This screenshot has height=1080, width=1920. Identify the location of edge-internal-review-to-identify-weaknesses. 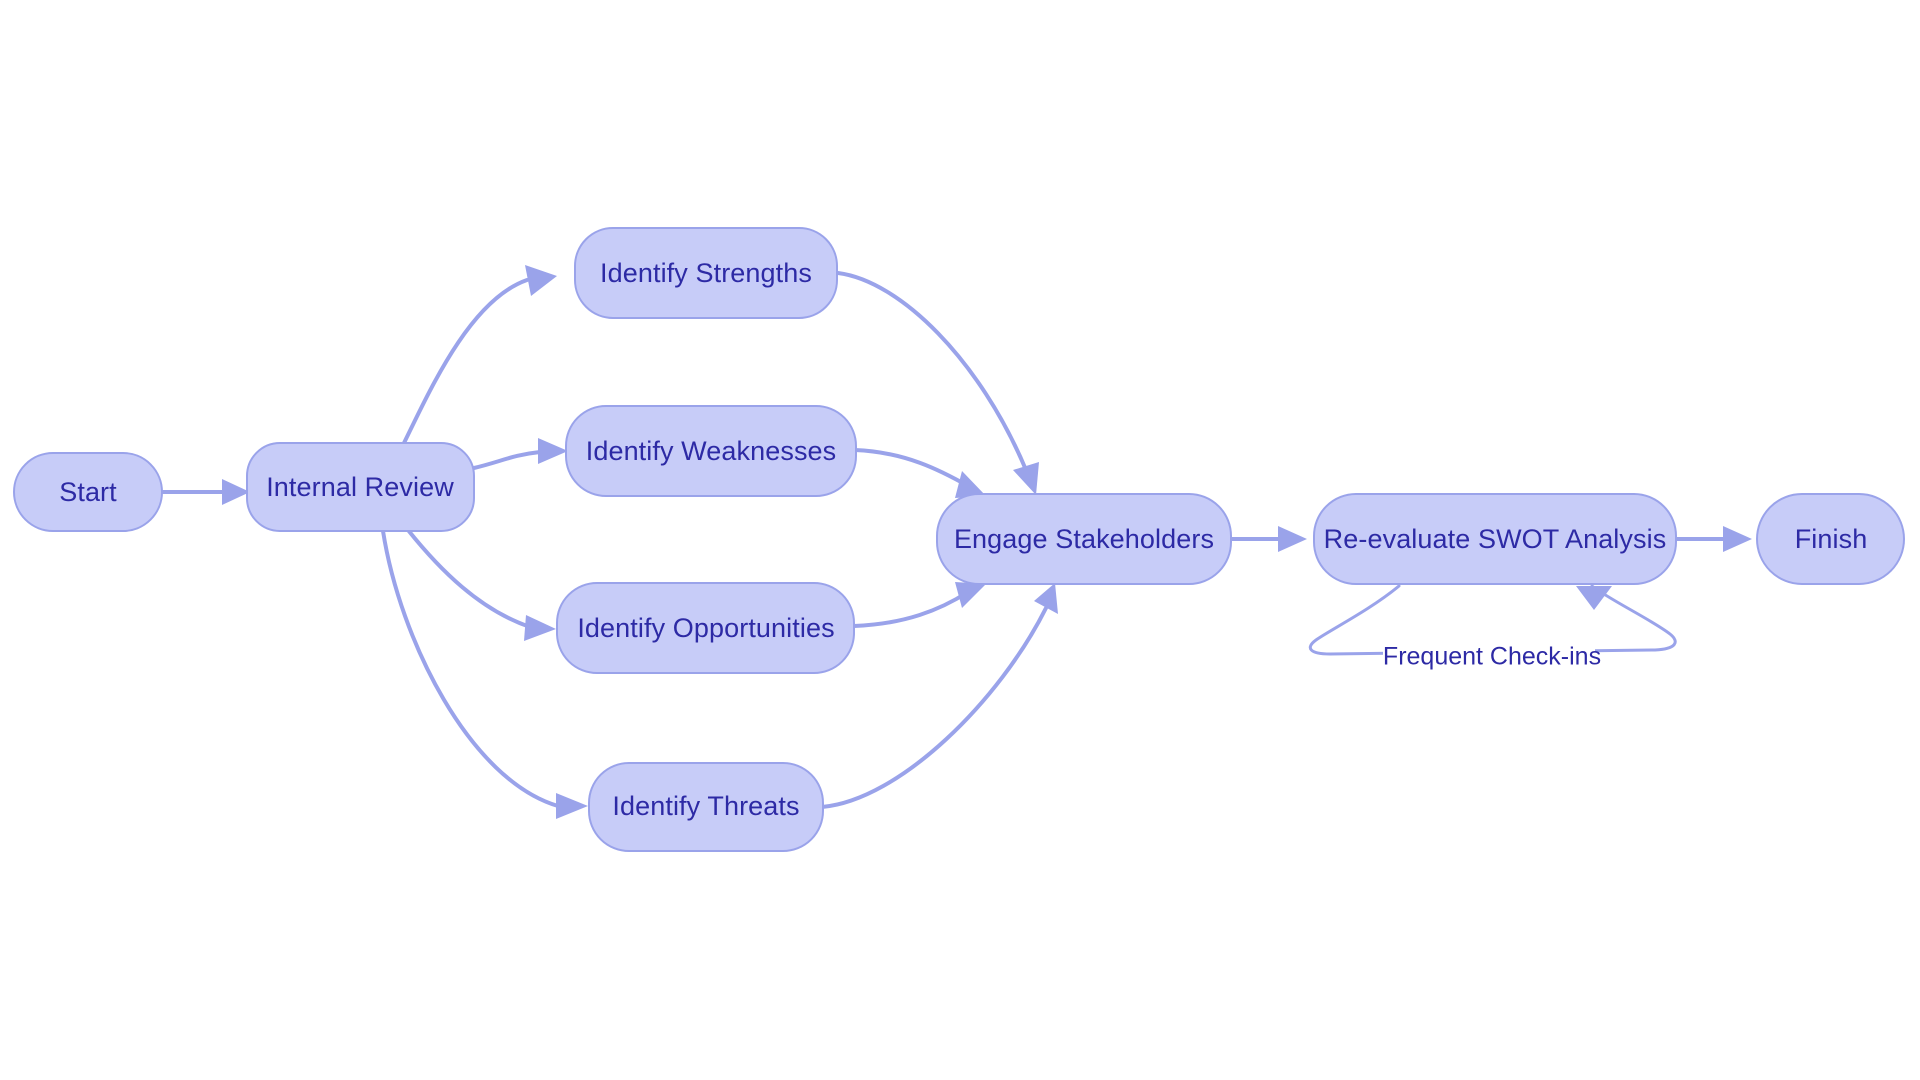
(520, 454).